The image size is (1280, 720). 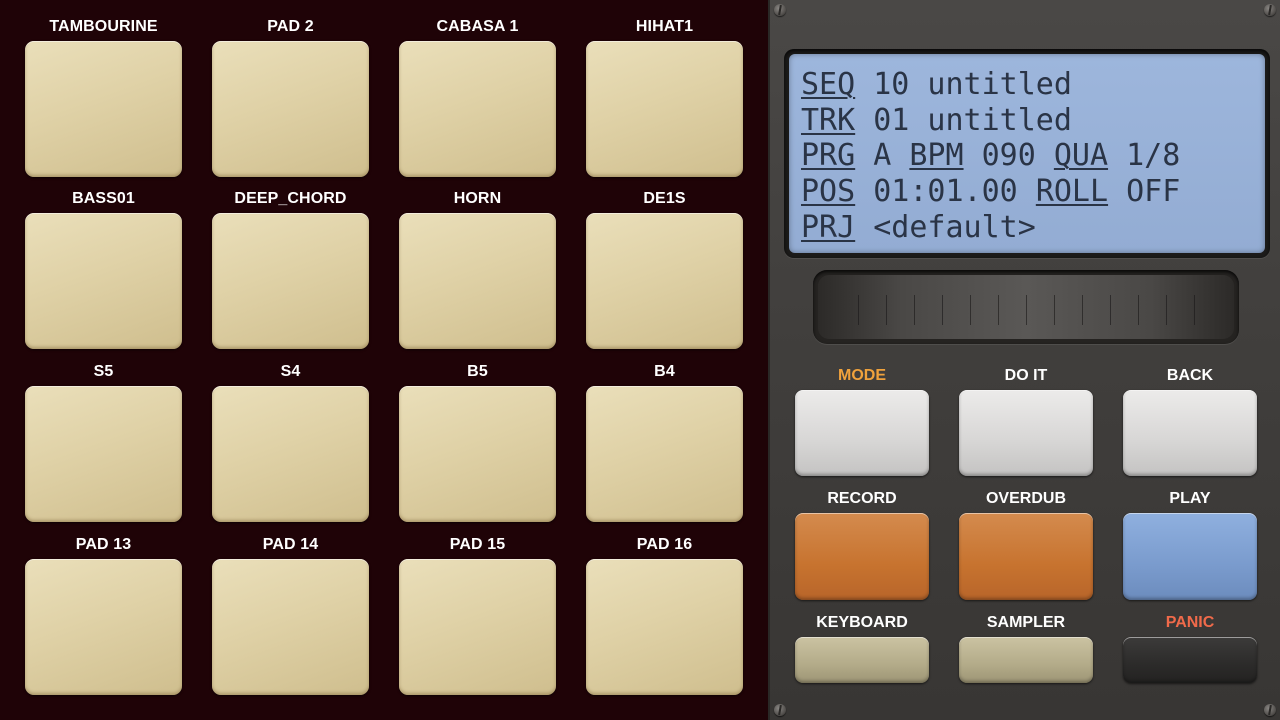 What do you see at coordinates (664, 544) in the screenshot?
I see `pad-label: PAD 16` at bounding box center [664, 544].